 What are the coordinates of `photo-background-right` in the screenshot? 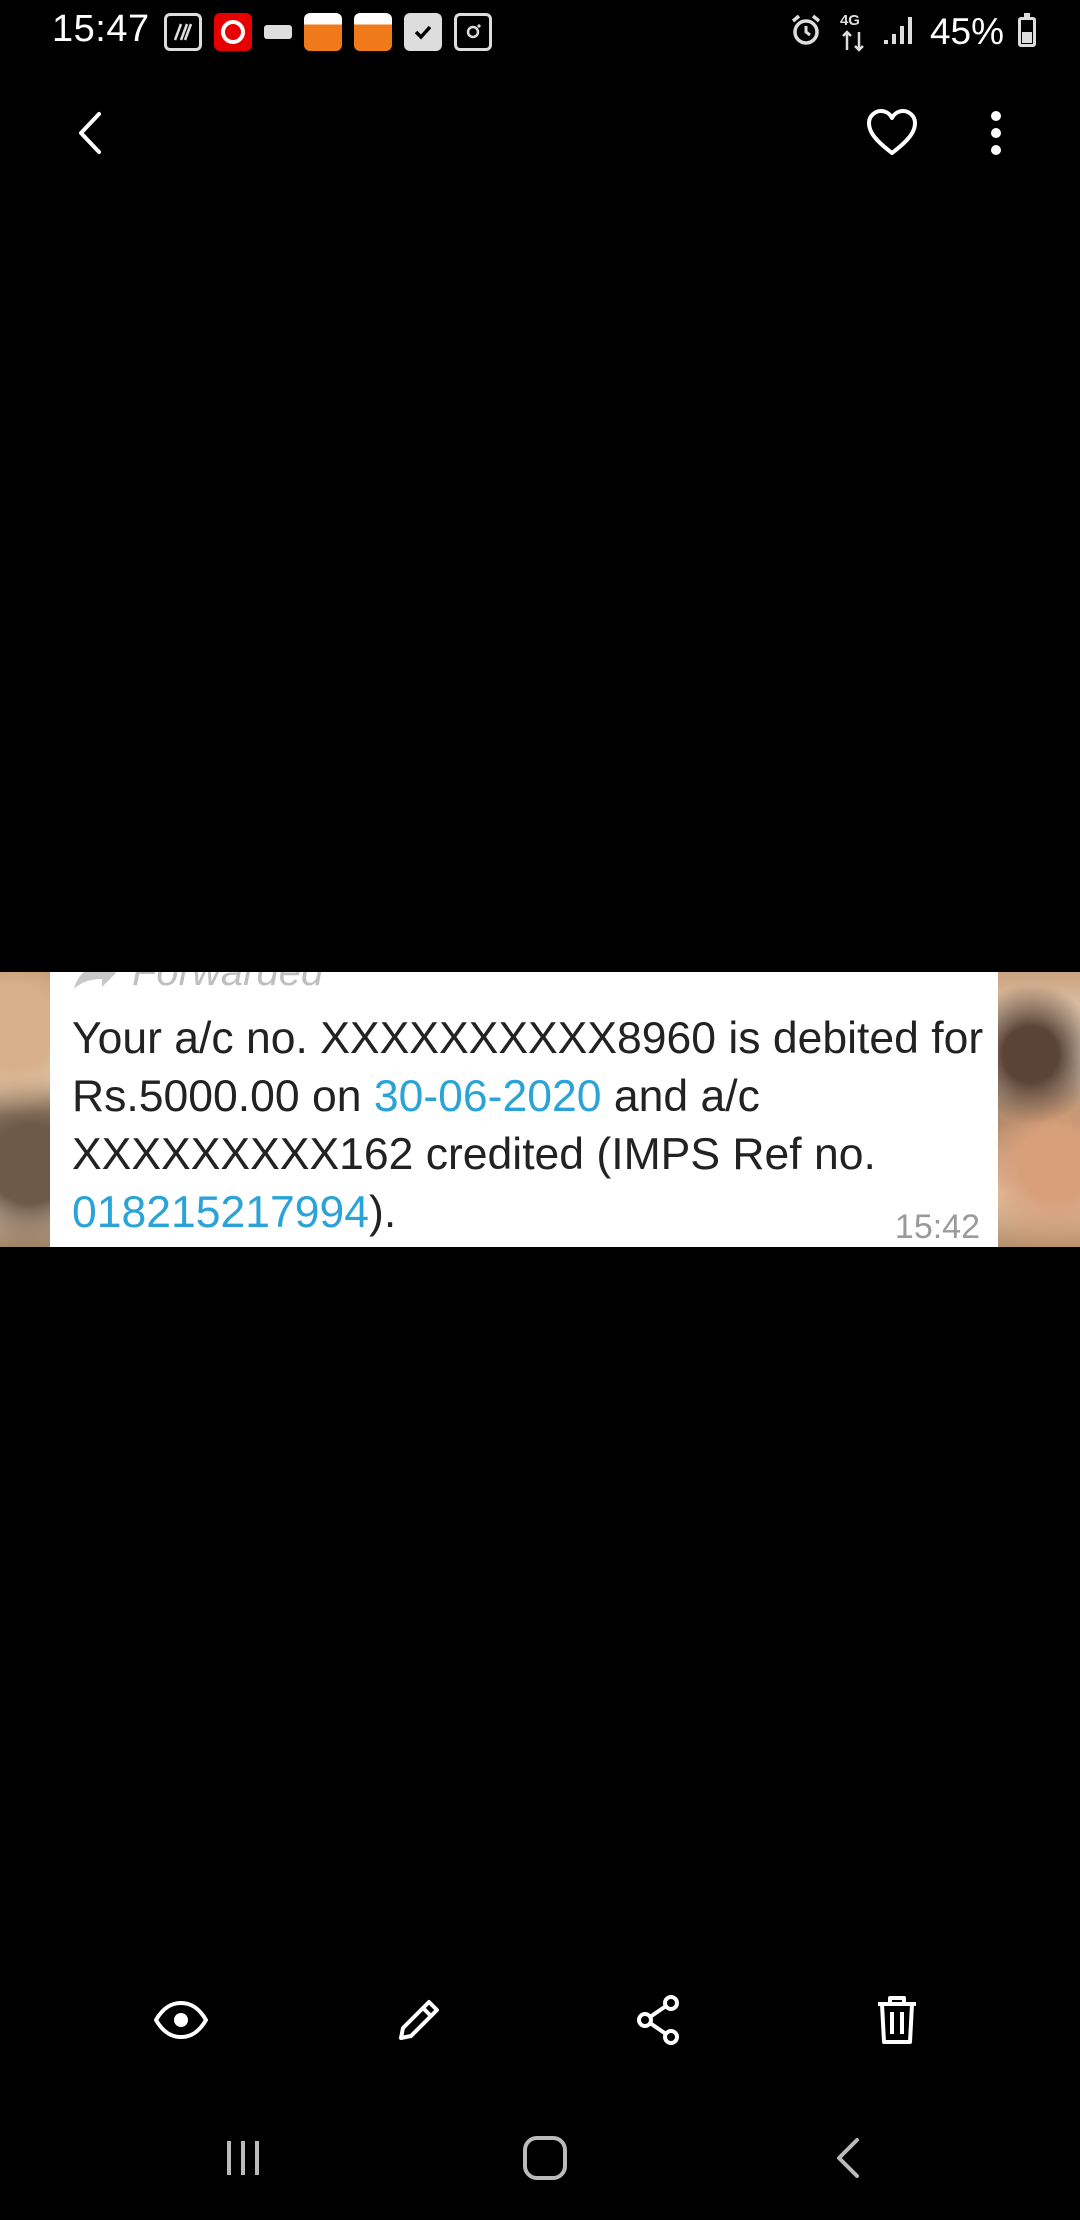 It's located at (1039, 1109).